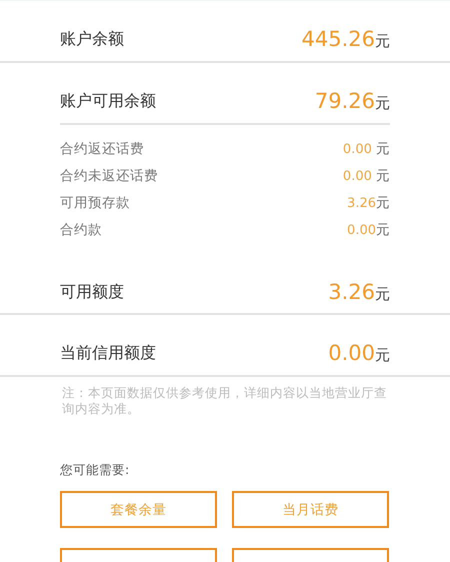 Image resolution: width=450 pixels, height=562 pixels. What do you see at coordinates (92, 39) in the screenshot?
I see `row-label: 账户余额` at bounding box center [92, 39].